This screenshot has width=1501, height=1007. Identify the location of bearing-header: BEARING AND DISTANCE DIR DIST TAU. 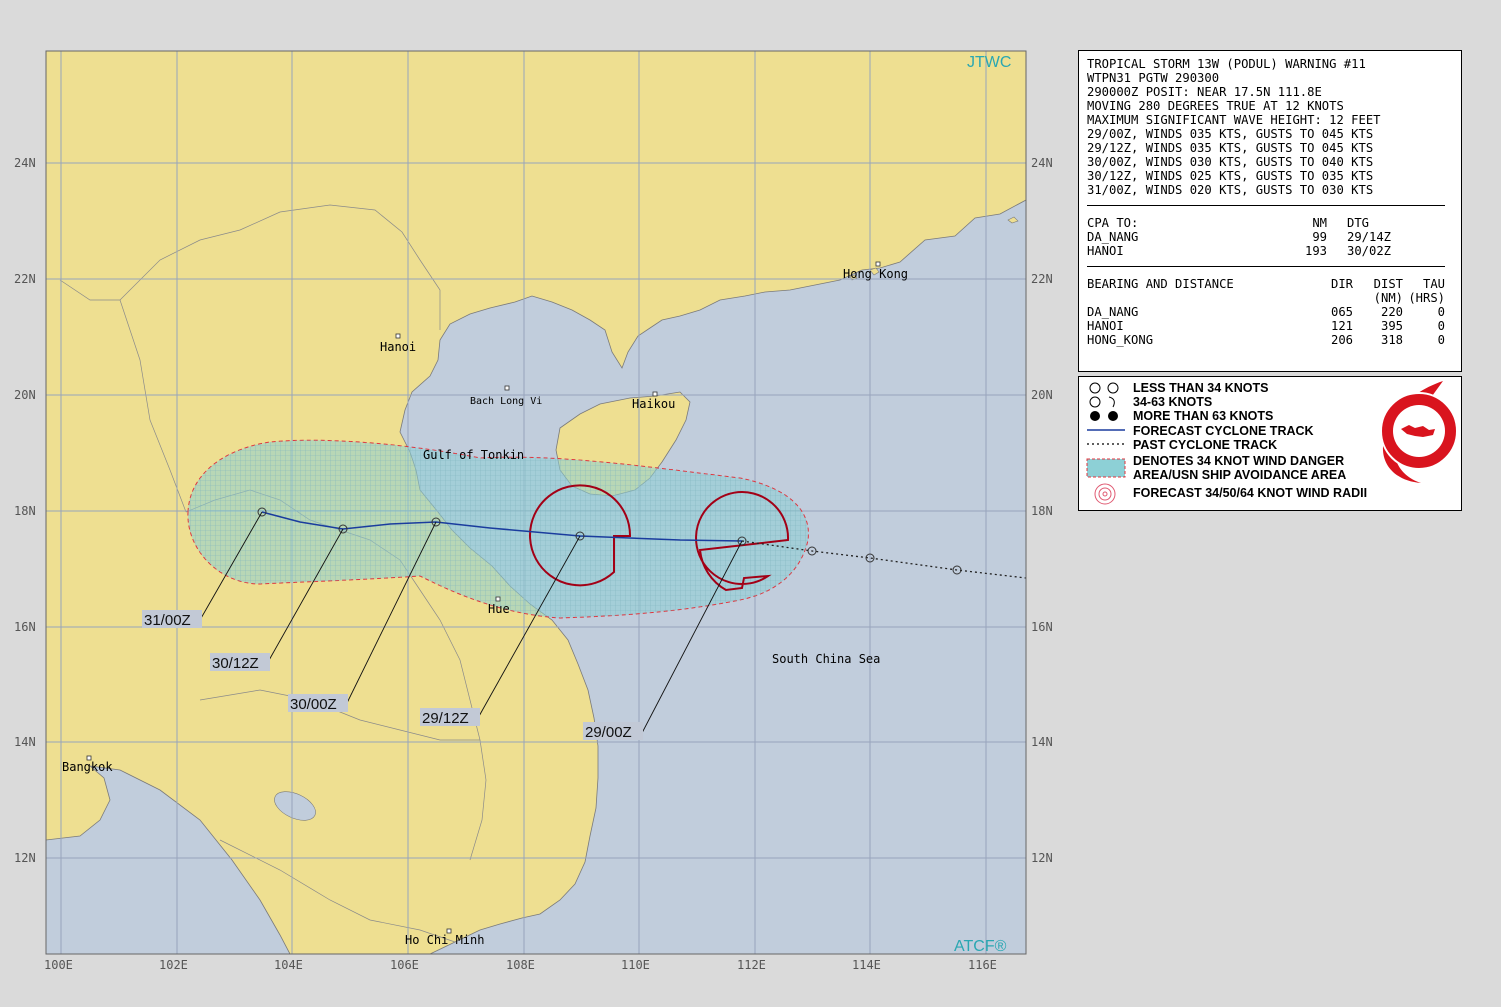
(1266, 284).